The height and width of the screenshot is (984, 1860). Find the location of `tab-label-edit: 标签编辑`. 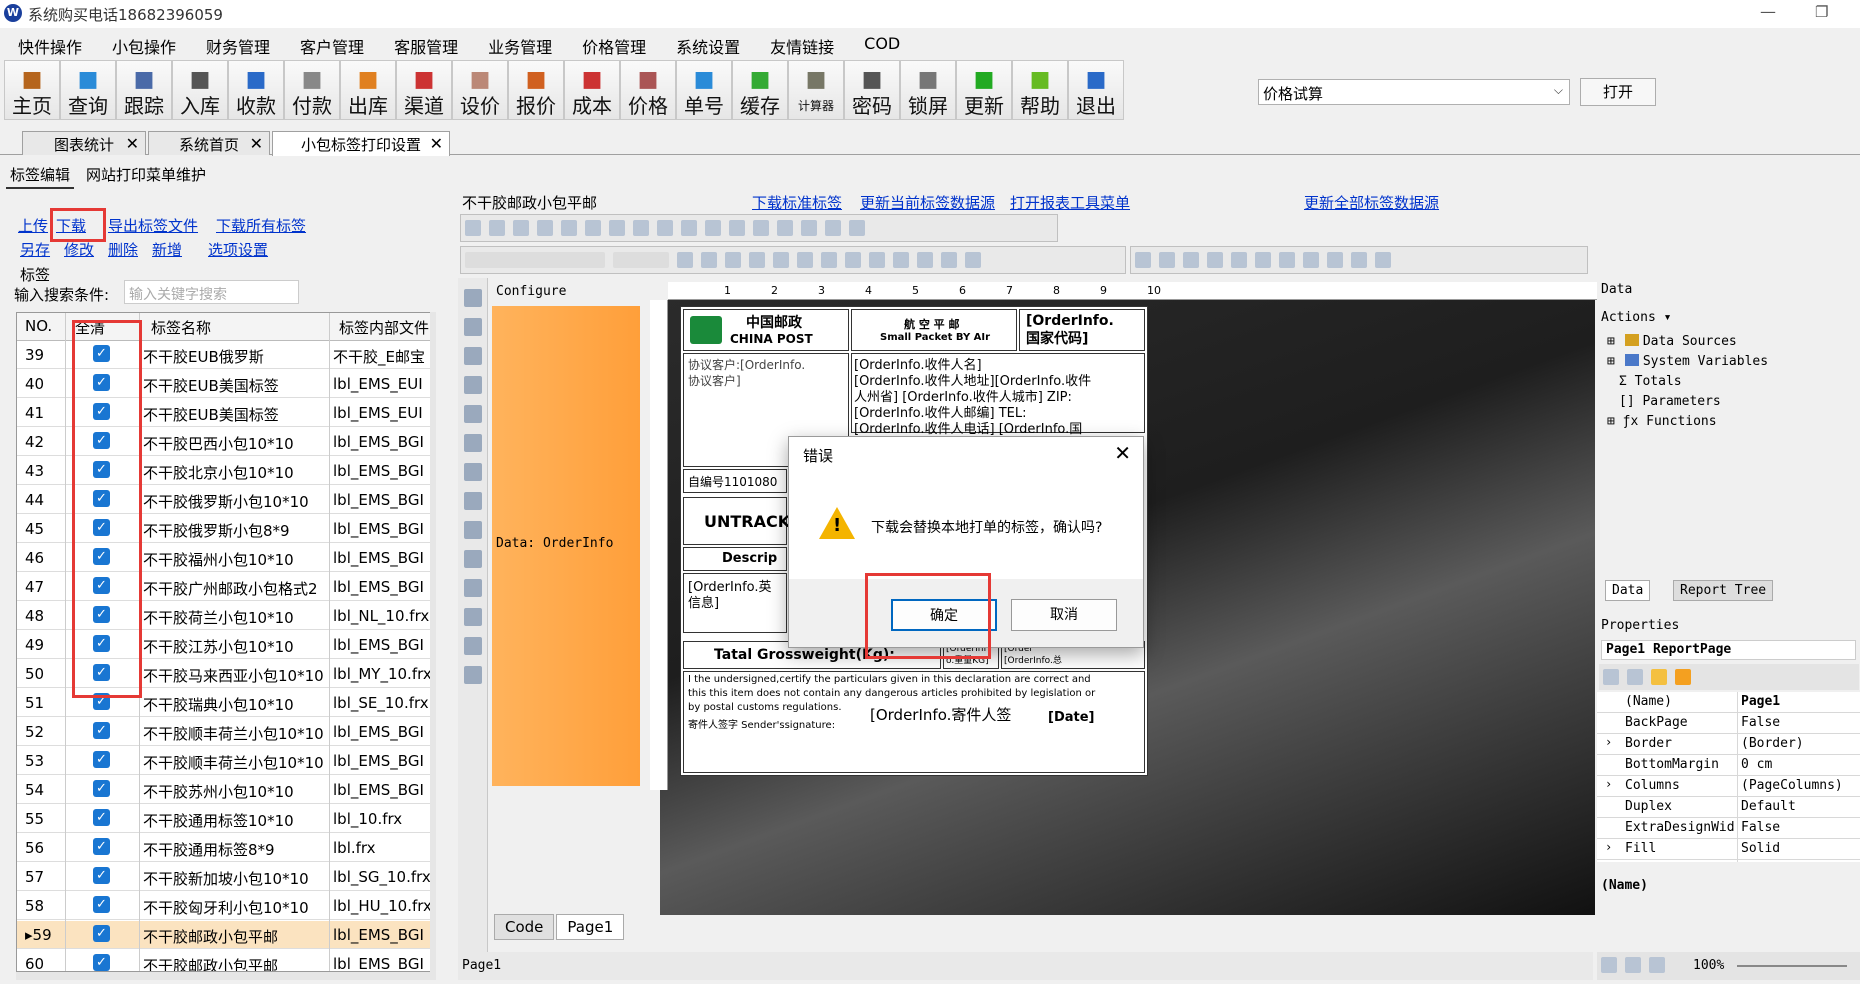

tab-label-edit: 标签编辑 is located at coordinates (40, 175).